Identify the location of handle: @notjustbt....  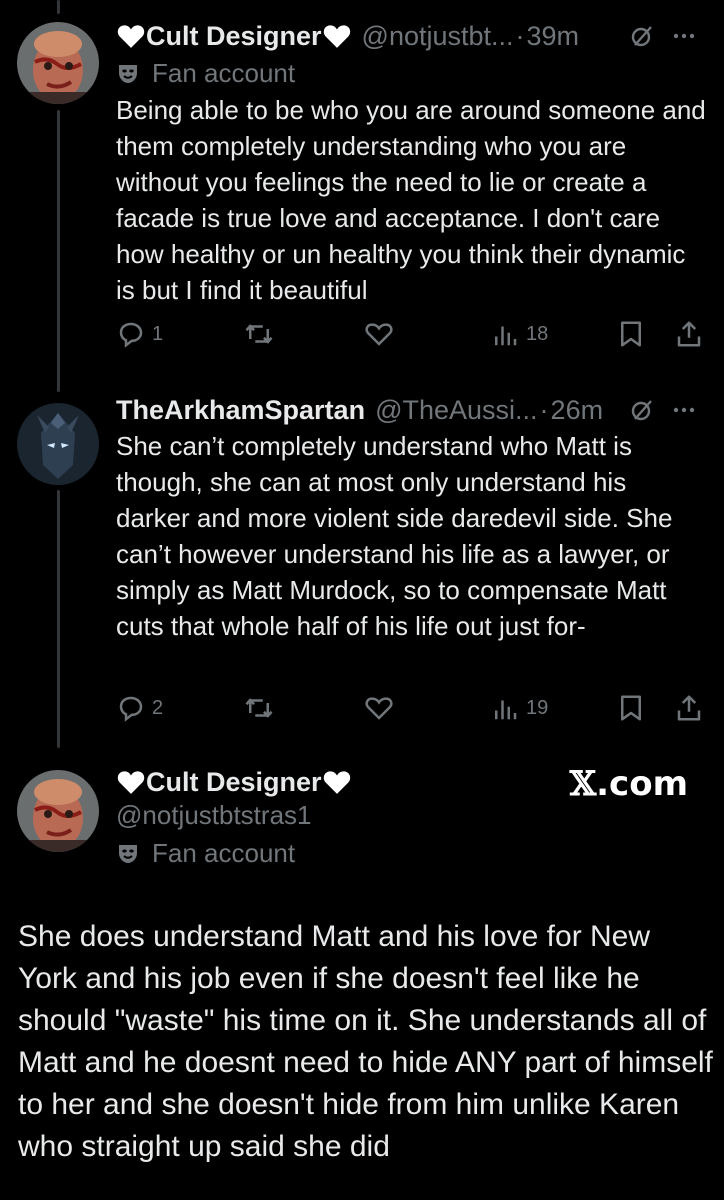
(438, 36).